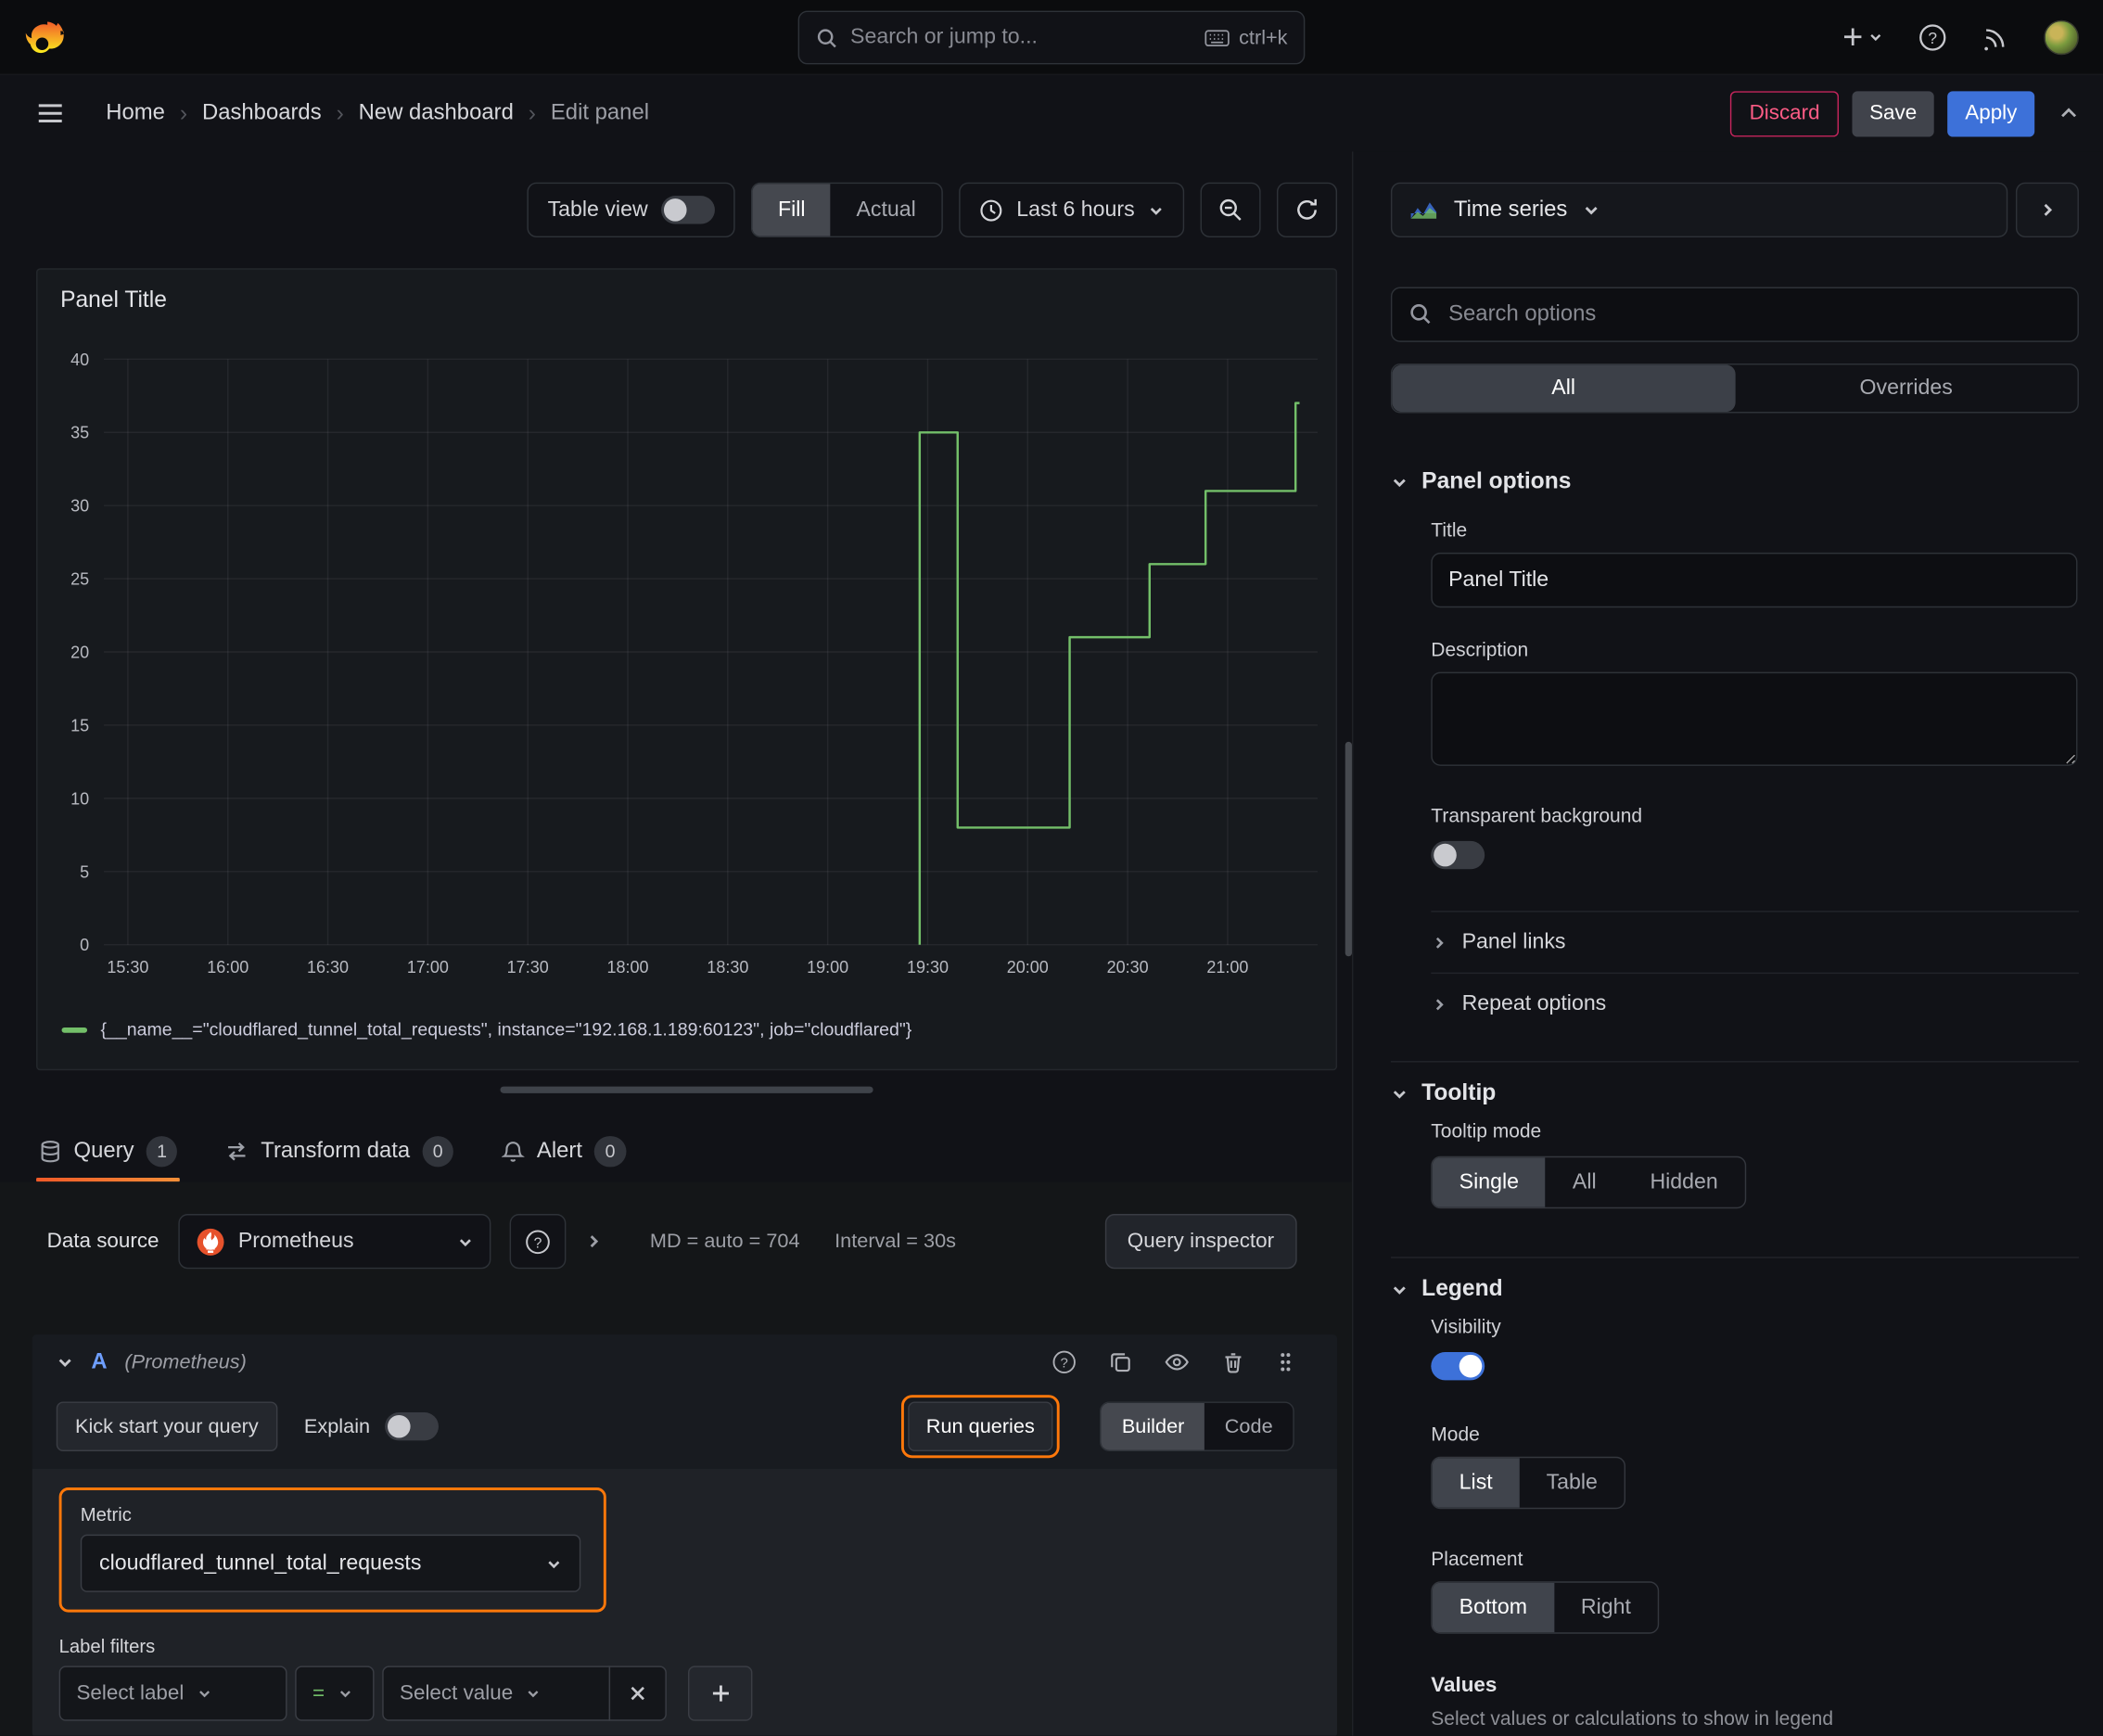  Describe the element at coordinates (103, 1150) in the screenshot. I see `tab-query-label: Query` at that location.